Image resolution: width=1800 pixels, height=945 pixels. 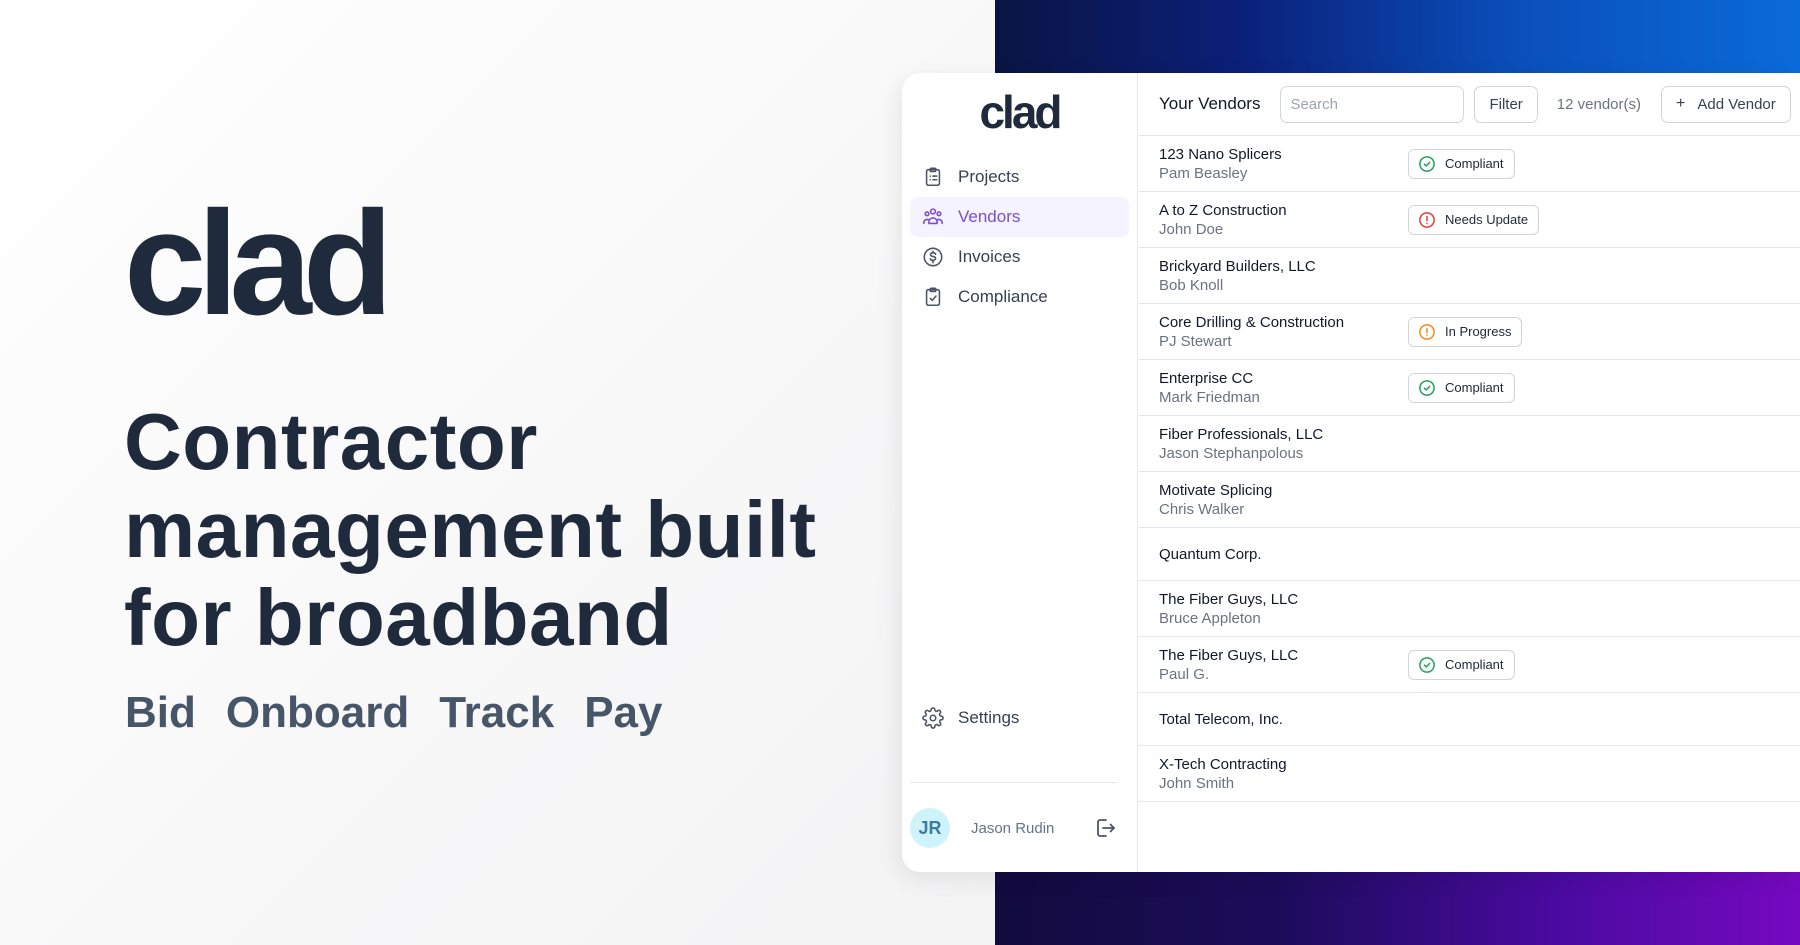 I want to click on sidebar-item-compliance: Compliance, so click(x=1019, y=297).